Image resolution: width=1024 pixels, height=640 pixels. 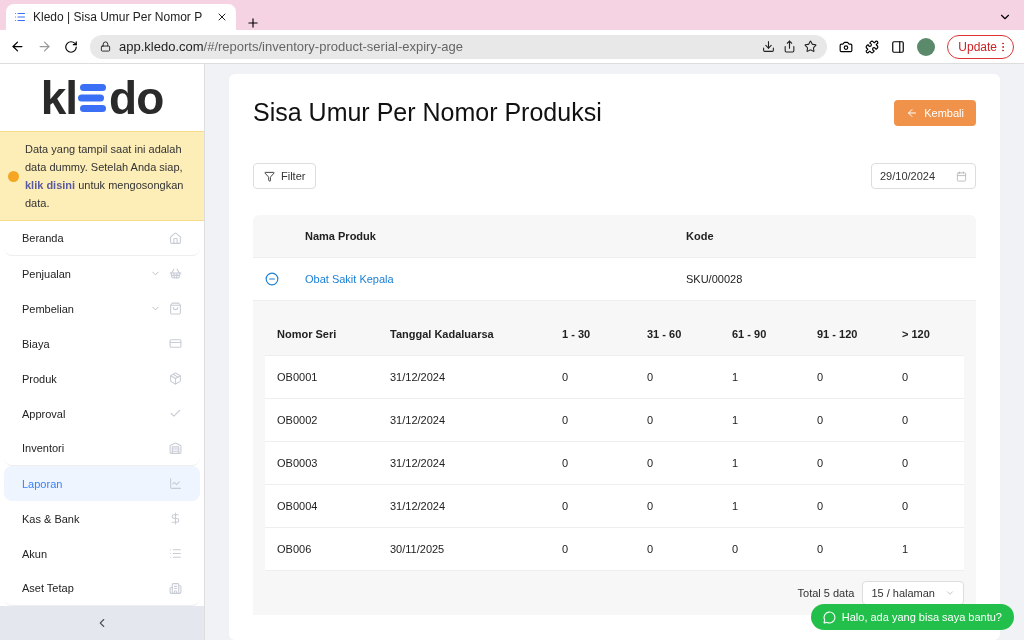 What do you see at coordinates (298, 463) in the screenshot?
I see `table-cell-text: OB0003` at bounding box center [298, 463].